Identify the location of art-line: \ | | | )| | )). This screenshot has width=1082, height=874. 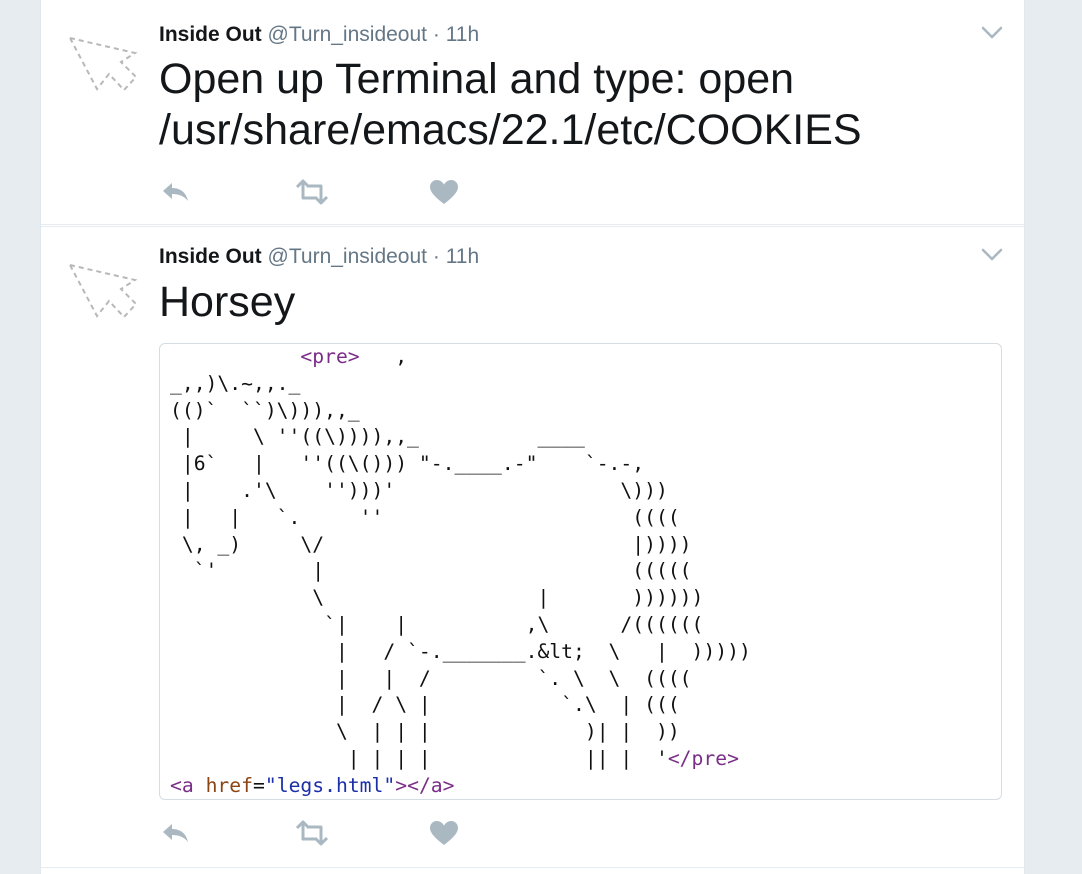
(425, 732).